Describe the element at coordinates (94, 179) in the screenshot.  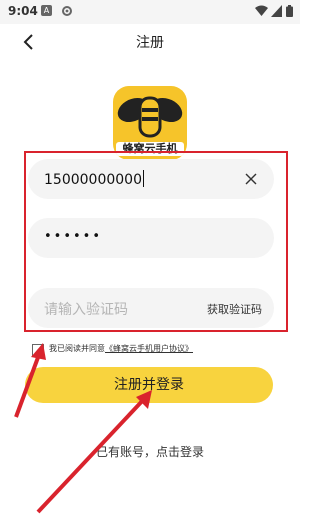
I see `phone-value: 15000000000` at that location.